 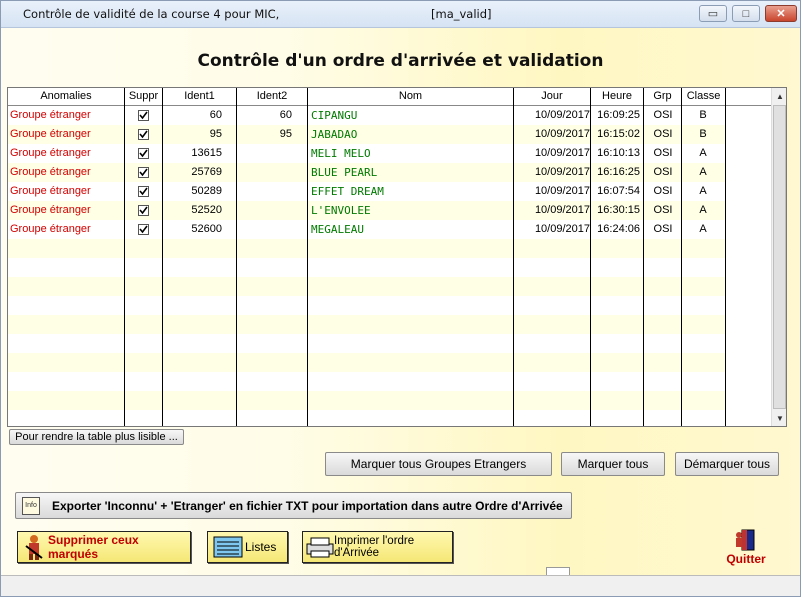 What do you see at coordinates (104, 547) in the screenshot?
I see `delete-marked-button: Supprimer ceux marqués` at bounding box center [104, 547].